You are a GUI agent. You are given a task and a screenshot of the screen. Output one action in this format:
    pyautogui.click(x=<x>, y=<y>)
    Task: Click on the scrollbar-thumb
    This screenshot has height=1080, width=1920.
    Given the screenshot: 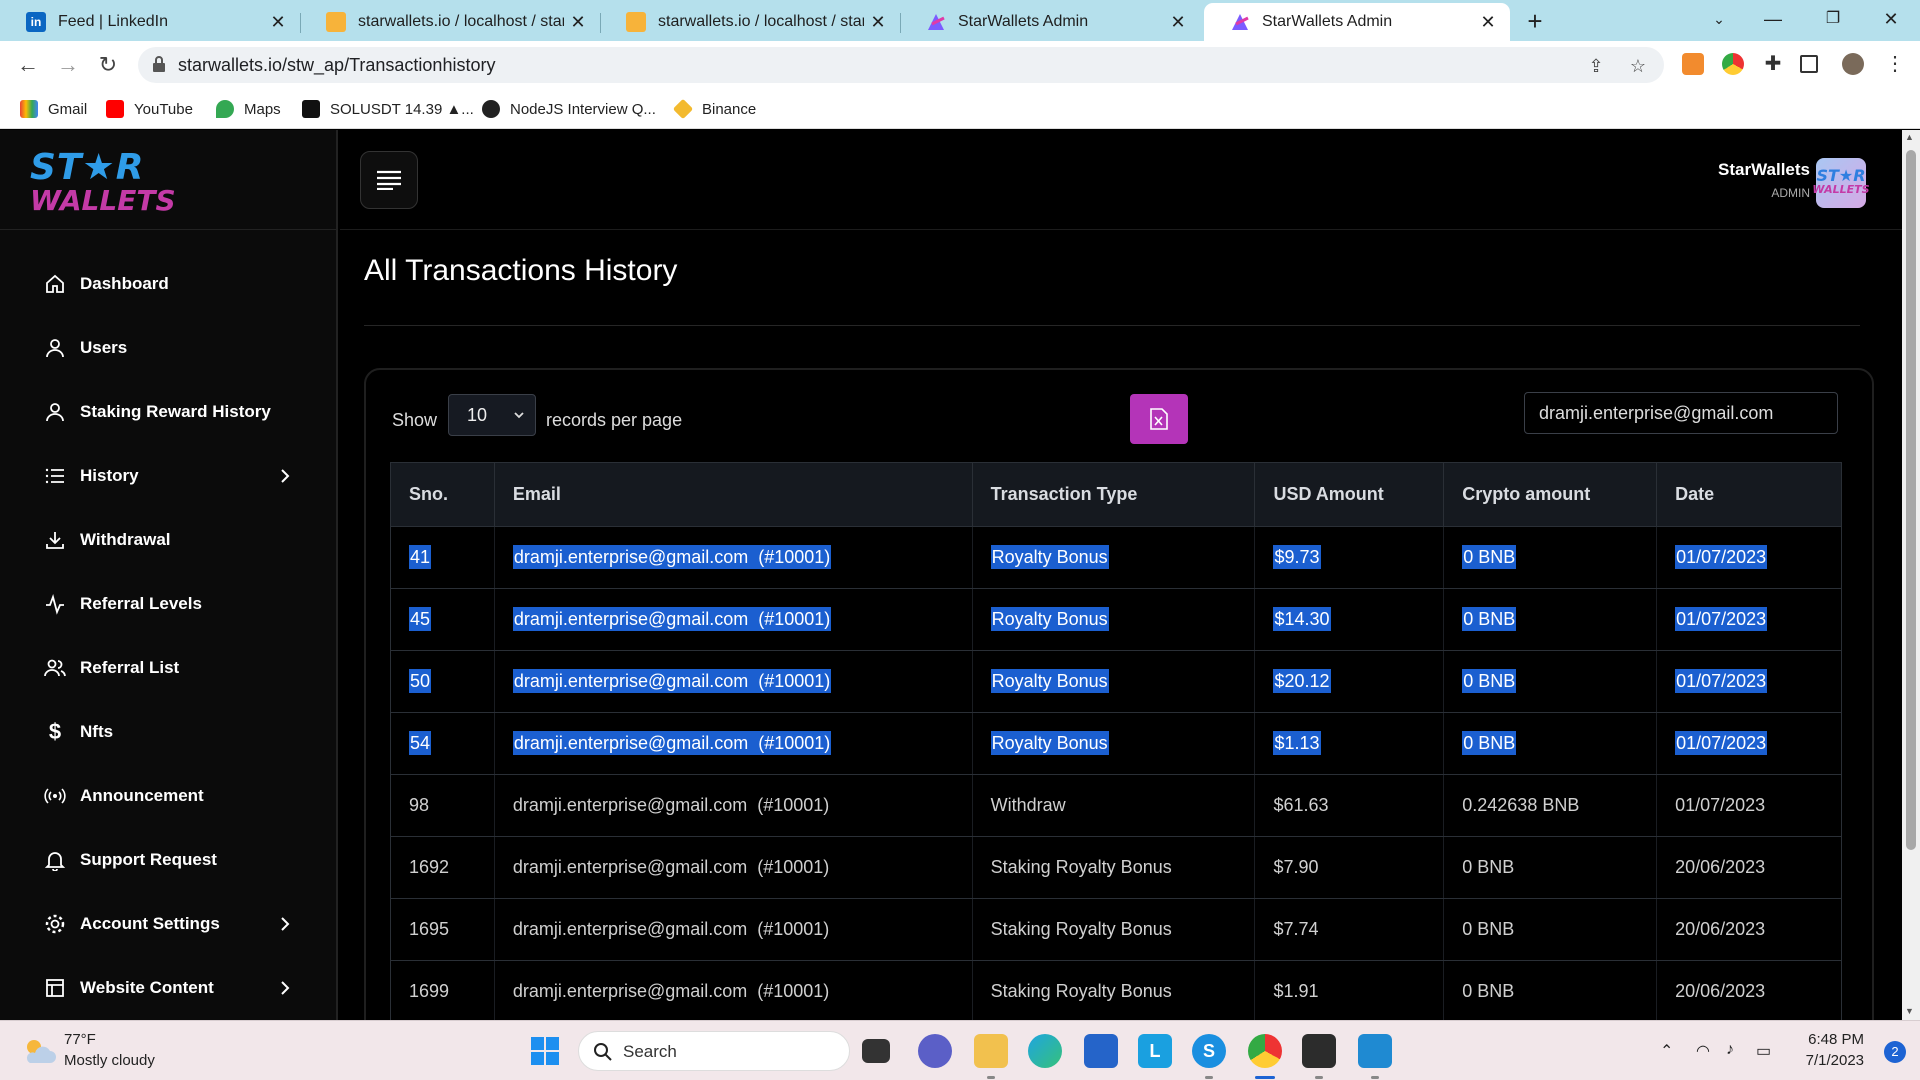 What is the action you would take?
    pyautogui.click(x=1911, y=500)
    